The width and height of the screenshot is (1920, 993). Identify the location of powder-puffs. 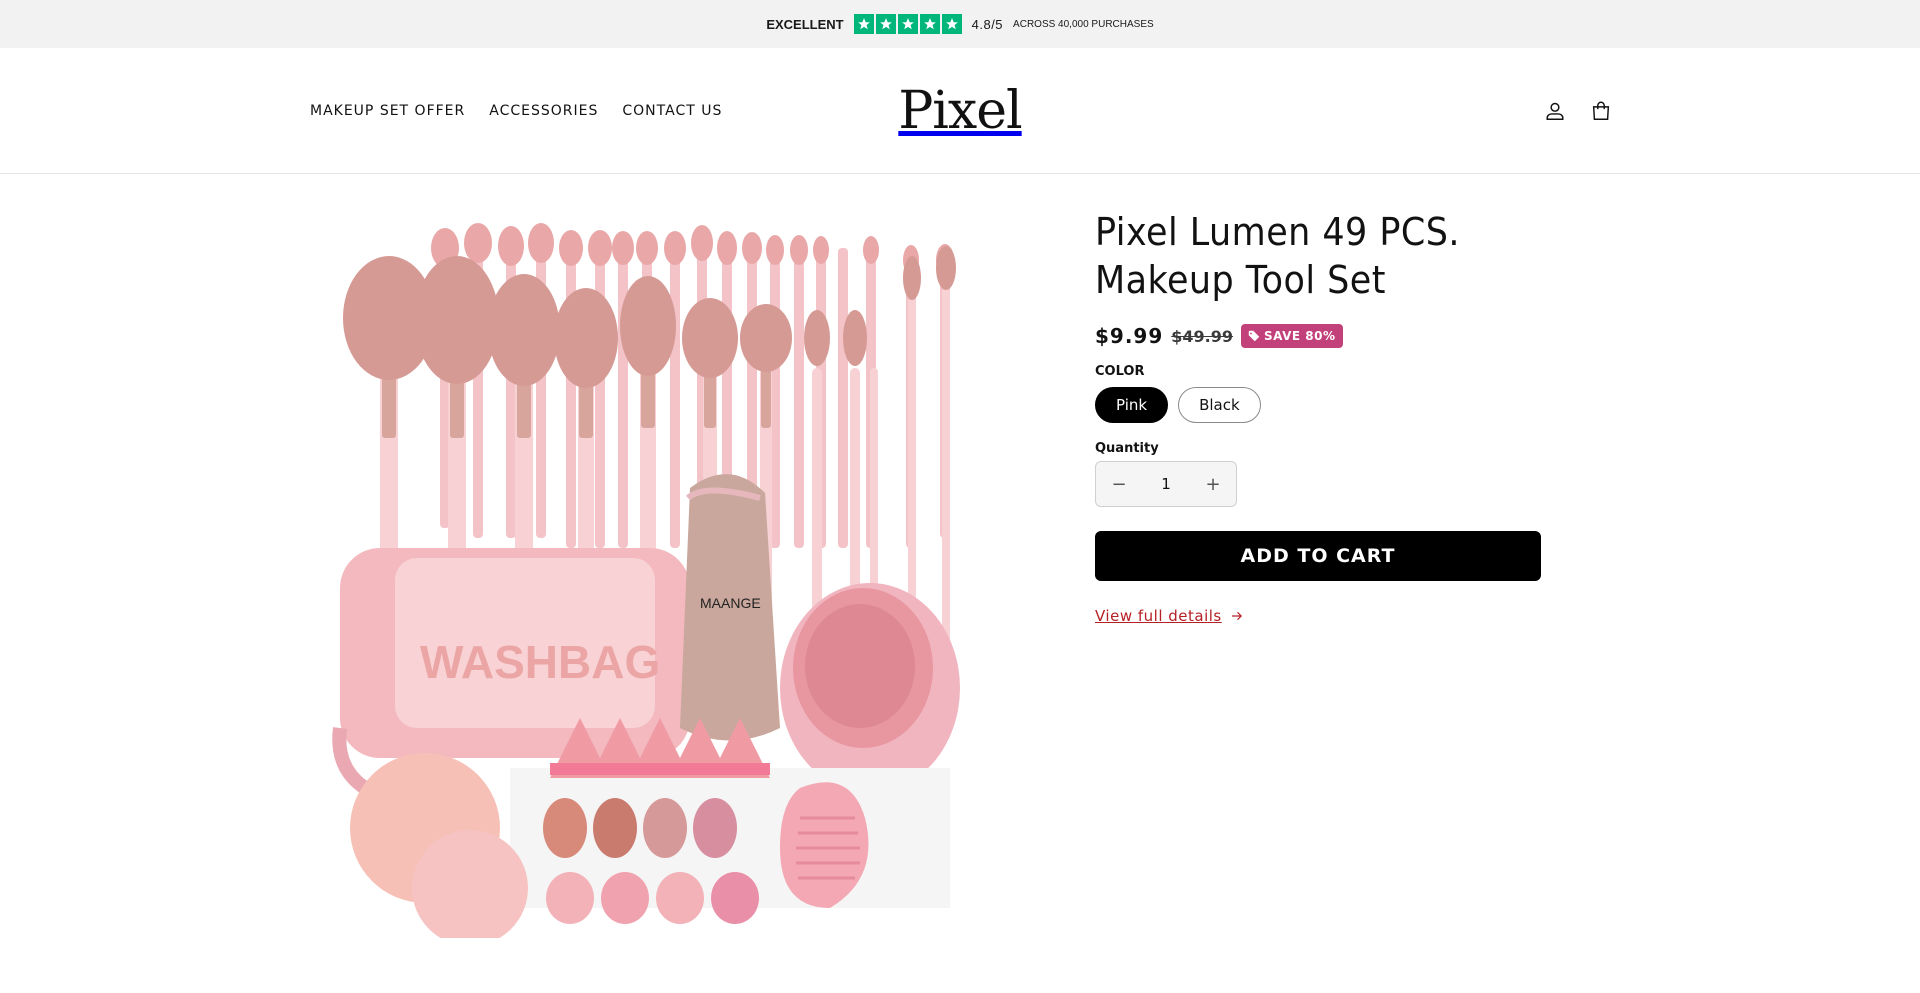
(660, 748).